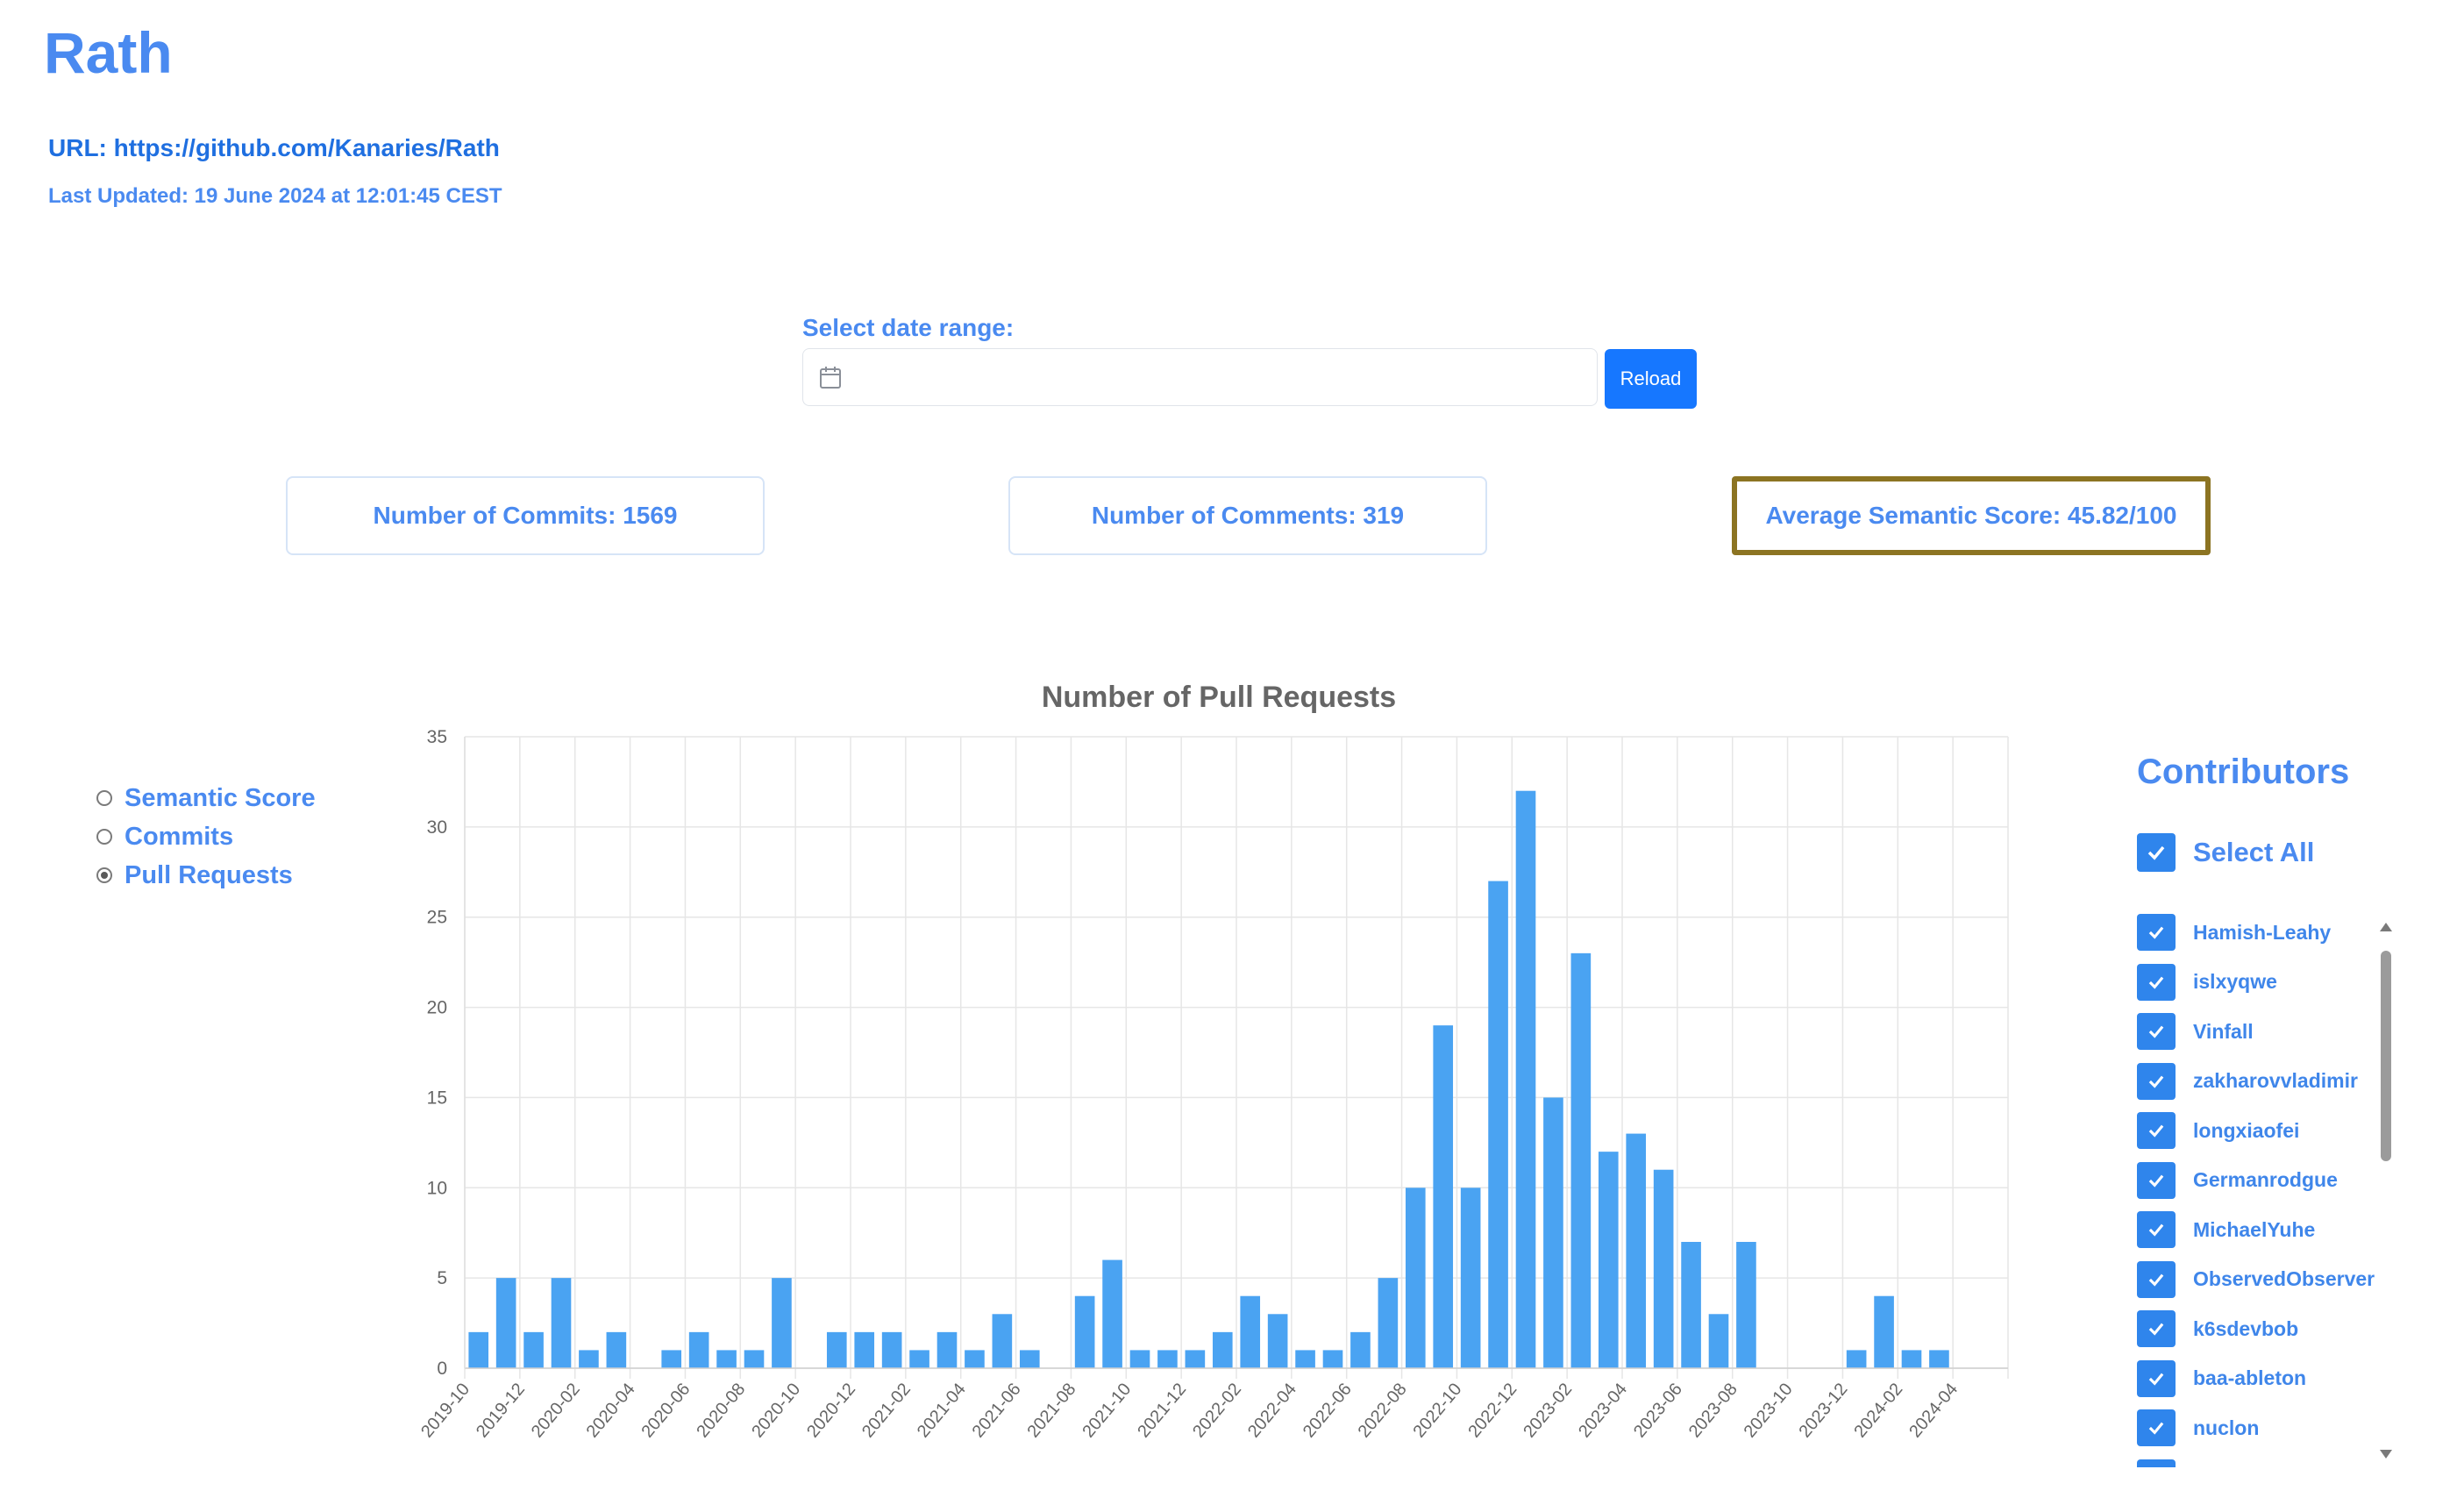  I want to click on select-all-label: Select All, so click(2254, 852).